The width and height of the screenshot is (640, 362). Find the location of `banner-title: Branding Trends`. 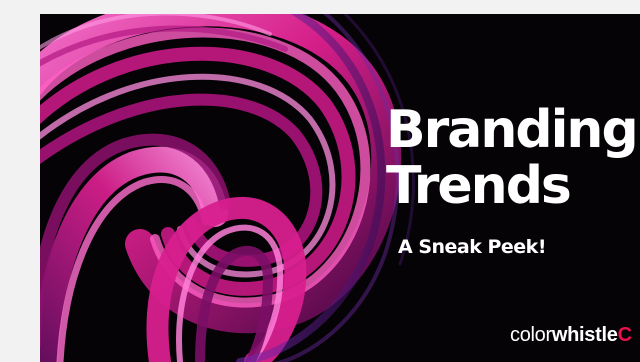

banner-title: Branding Trends is located at coordinates (512, 158).